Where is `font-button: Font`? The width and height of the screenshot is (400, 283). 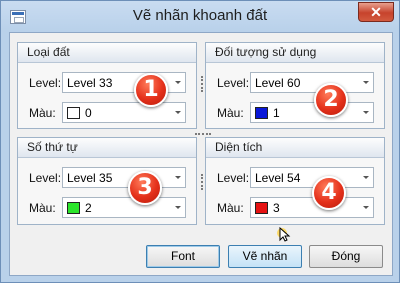 font-button: Font is located at coordinates (183, 256).